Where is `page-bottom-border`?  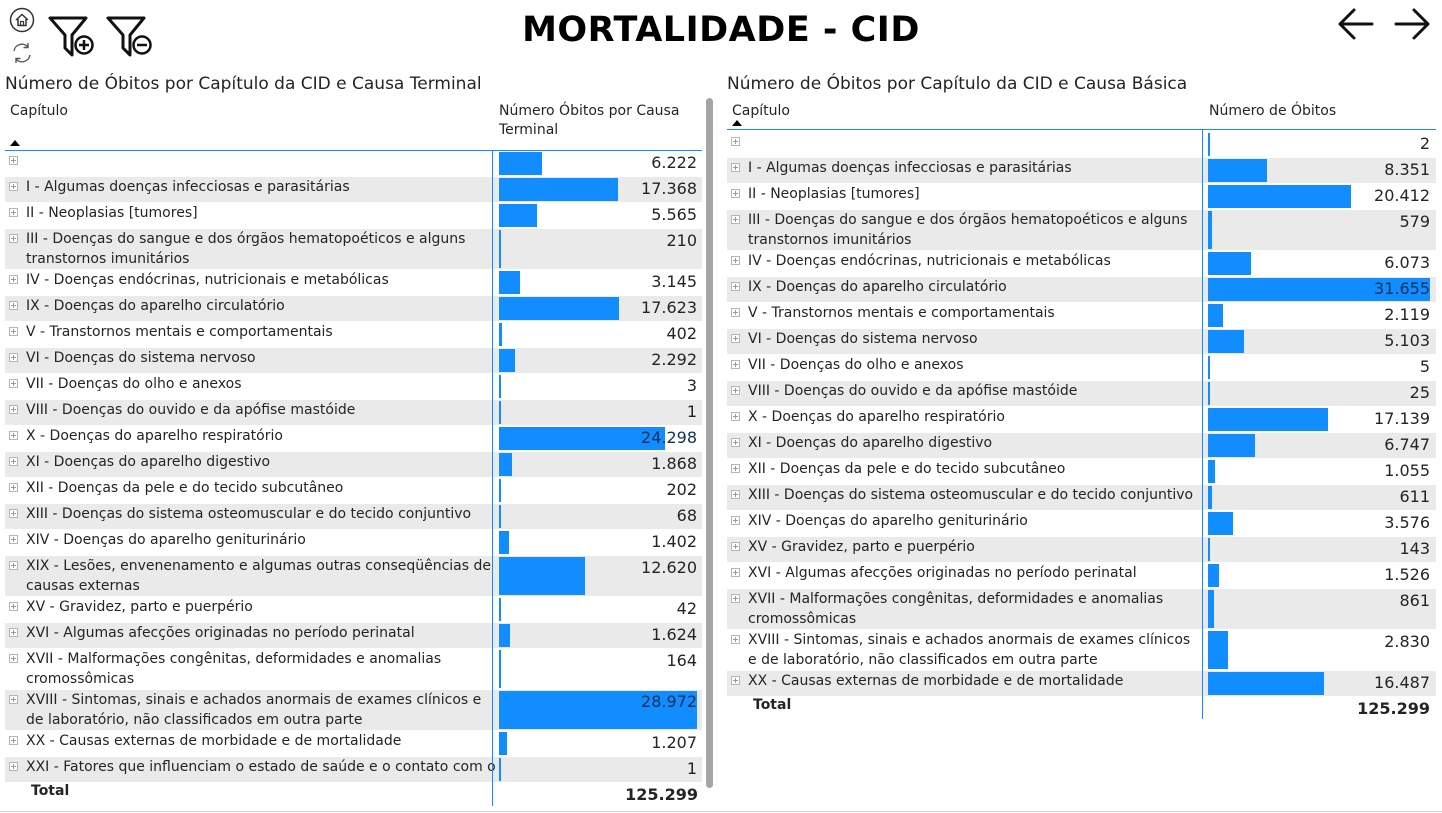 page-bottom-border is located at coordinates (721, 811).